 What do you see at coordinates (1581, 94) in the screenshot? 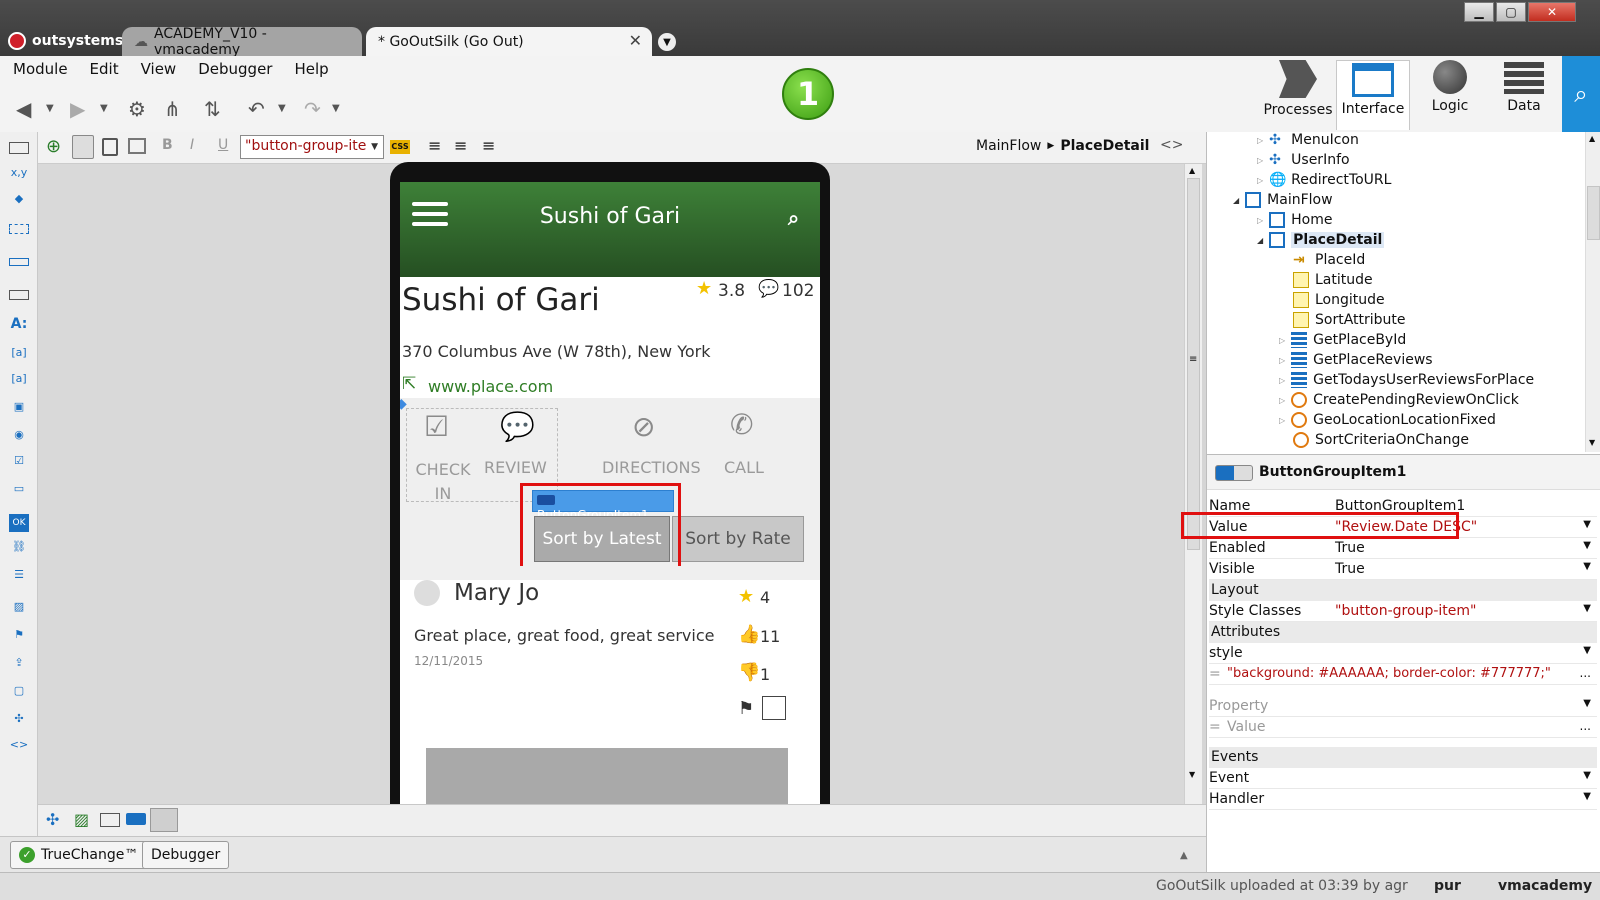
I see `search-button: ⌕` at bounding box center [1581, 94].